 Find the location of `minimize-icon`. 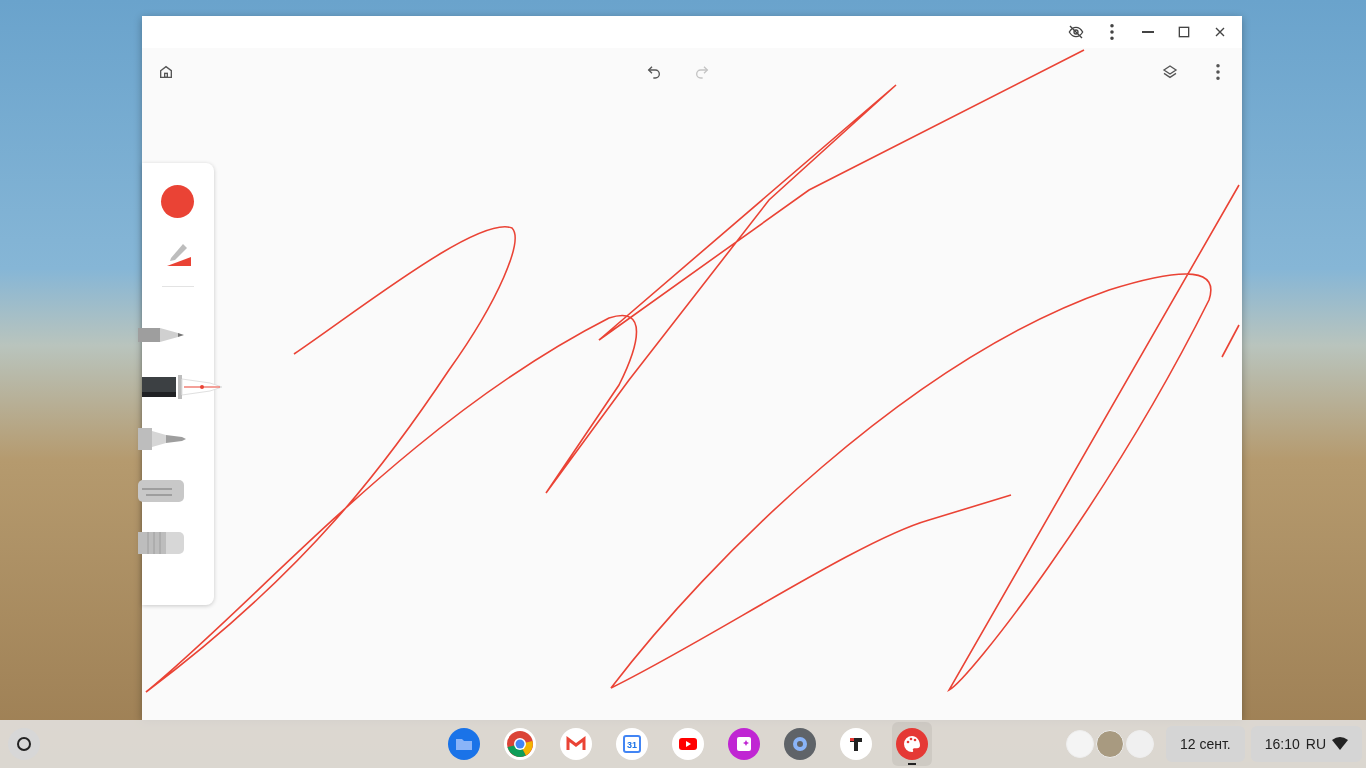

minimize-icon is located at coordinates (1147, 32).